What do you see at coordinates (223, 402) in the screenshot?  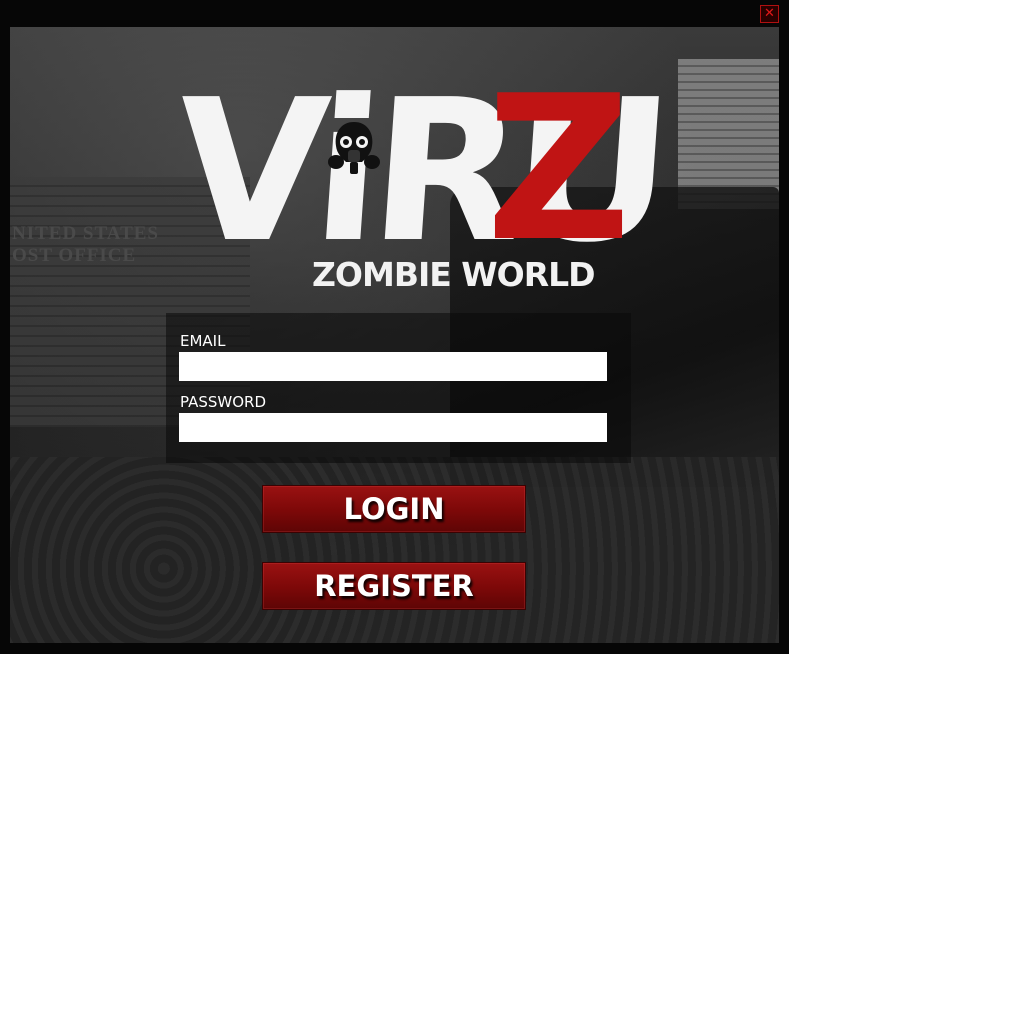 I see `password-label: PASSWORD` at bounding box center [223, 402].